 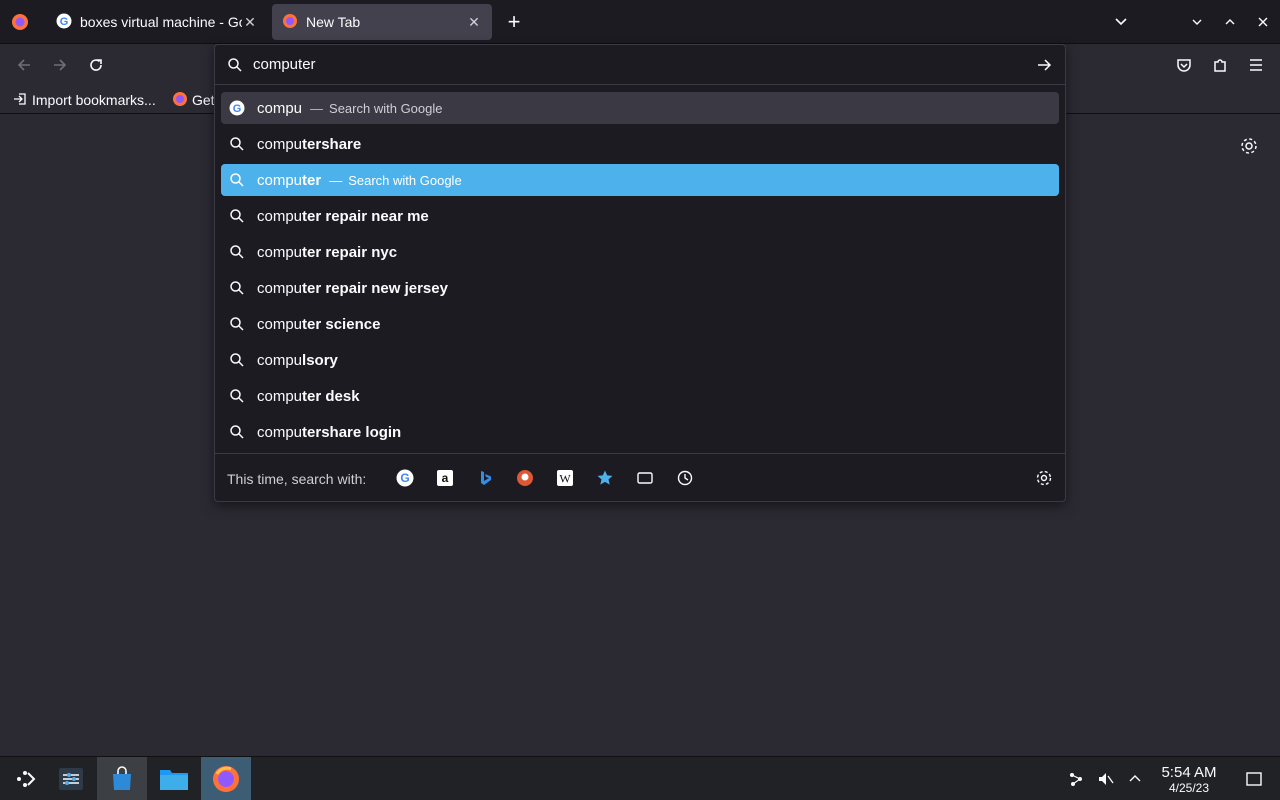 What do you see at coordinates (331, 396) in the screenshot?
I see `suggestion-completion-text: ter desk` at bounding box center [331, 396].